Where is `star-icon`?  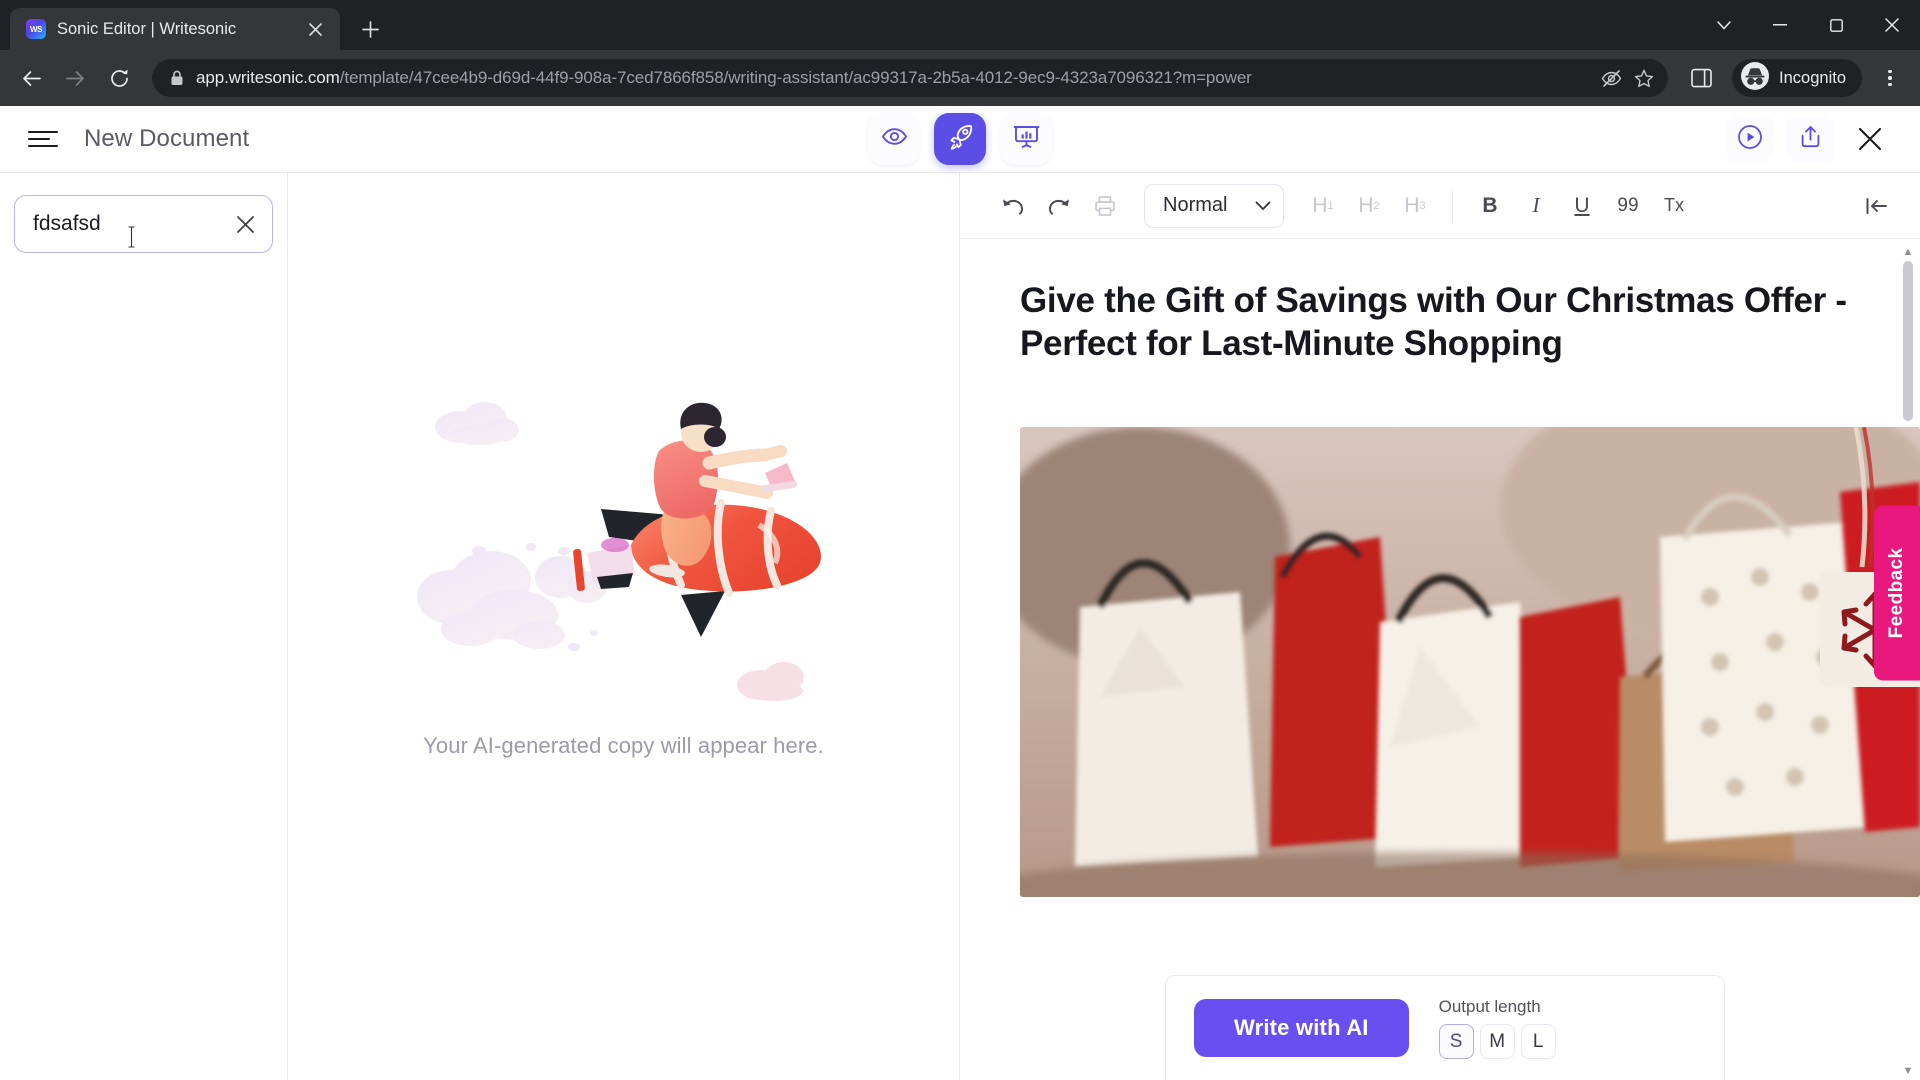
star-icon is located at coordinates (1644, 78).